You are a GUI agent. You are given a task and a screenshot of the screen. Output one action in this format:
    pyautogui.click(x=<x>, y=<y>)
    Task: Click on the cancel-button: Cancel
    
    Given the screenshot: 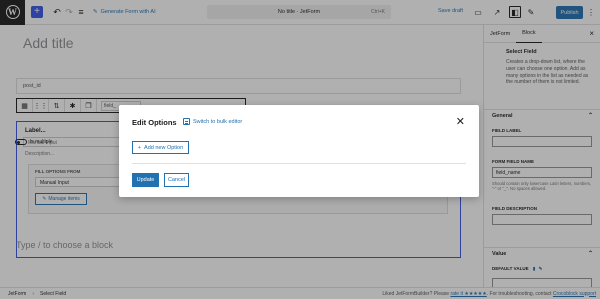 What is the action you would take?
    pyautogui.click(x=176, y=180)
    